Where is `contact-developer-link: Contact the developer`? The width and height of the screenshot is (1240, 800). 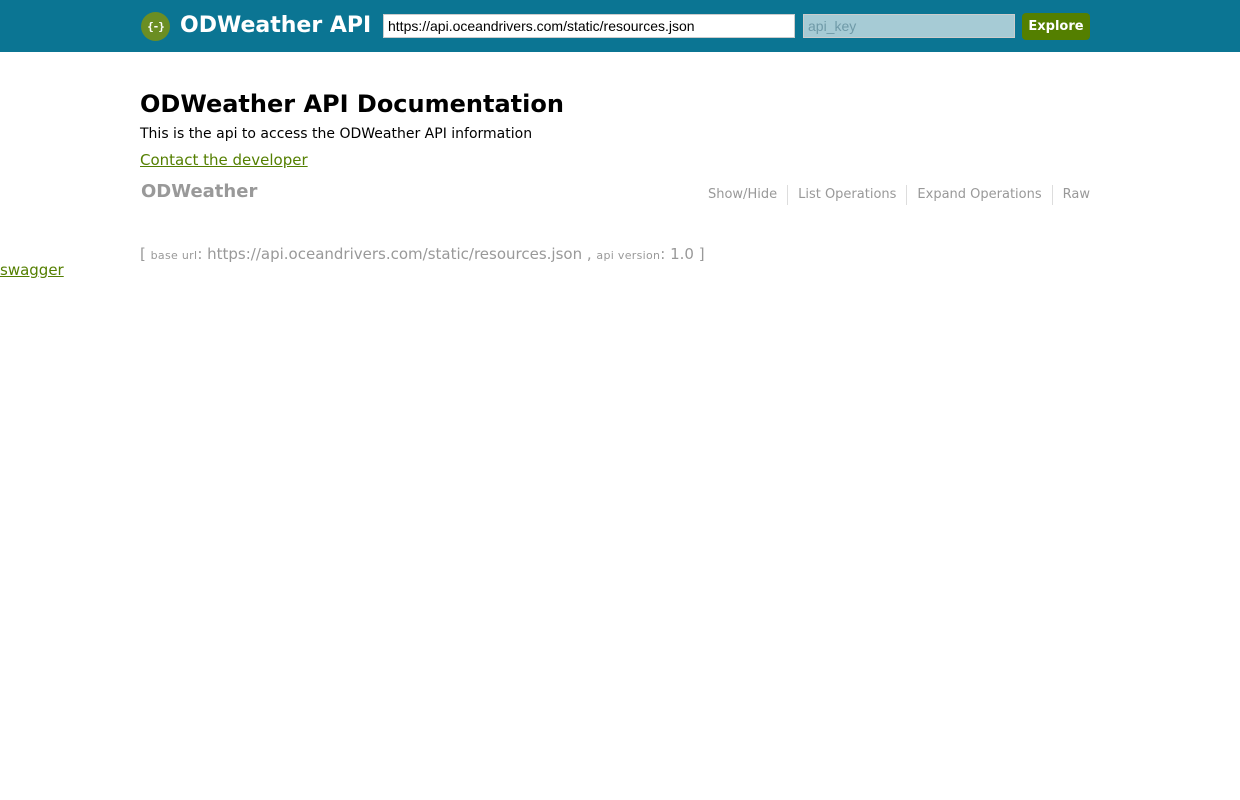
contact-developer-link: Contact the developer is located at coordinates (224, 160).